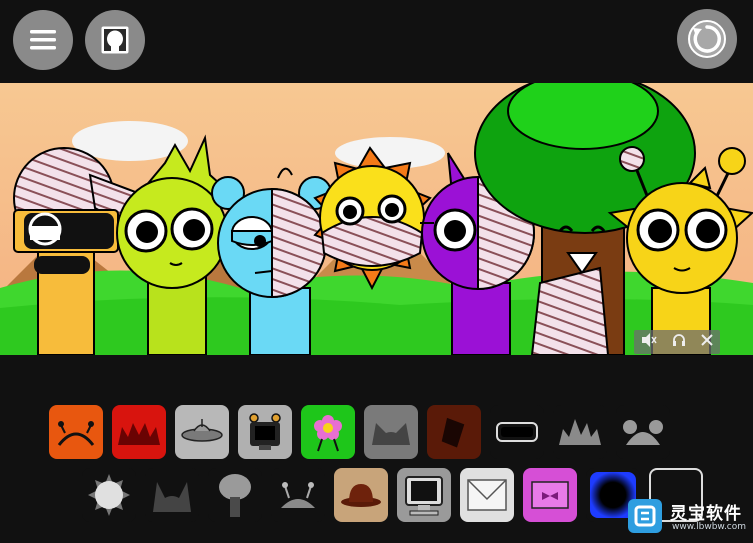  What do you see at coordinates (580, 432) in the screenshot?
I see `palette-tile-gray-crown` at bounding box center [580, 432].